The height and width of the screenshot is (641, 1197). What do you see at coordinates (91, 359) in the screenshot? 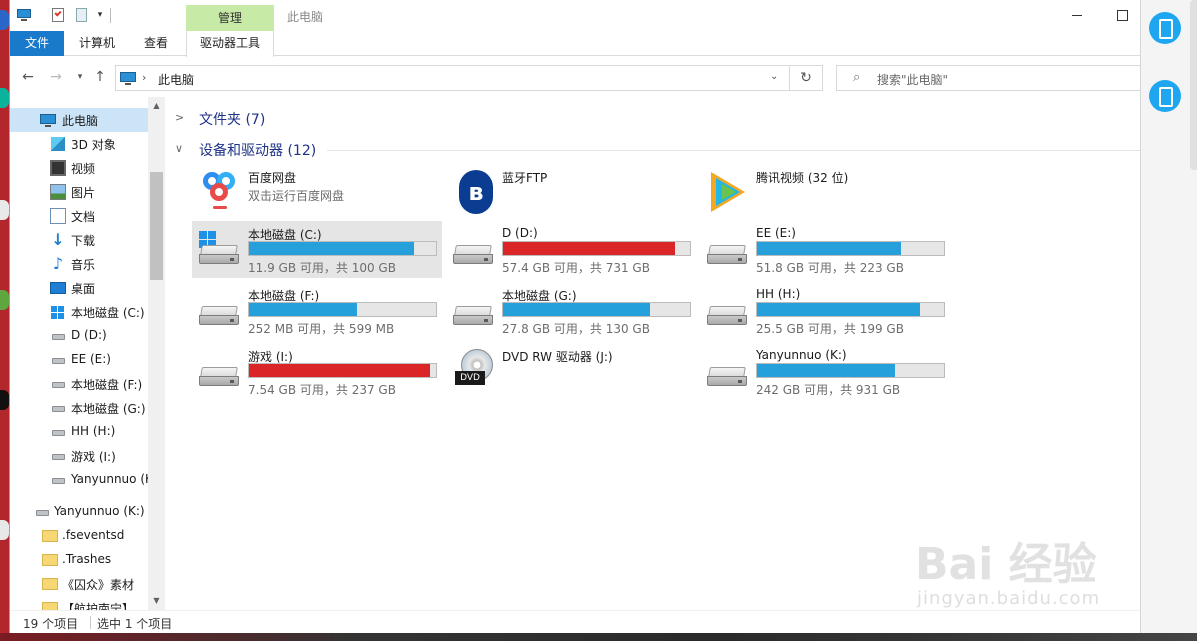
I see `sidebar-item-label: EE (E:)` at bounding box center [91, 359].